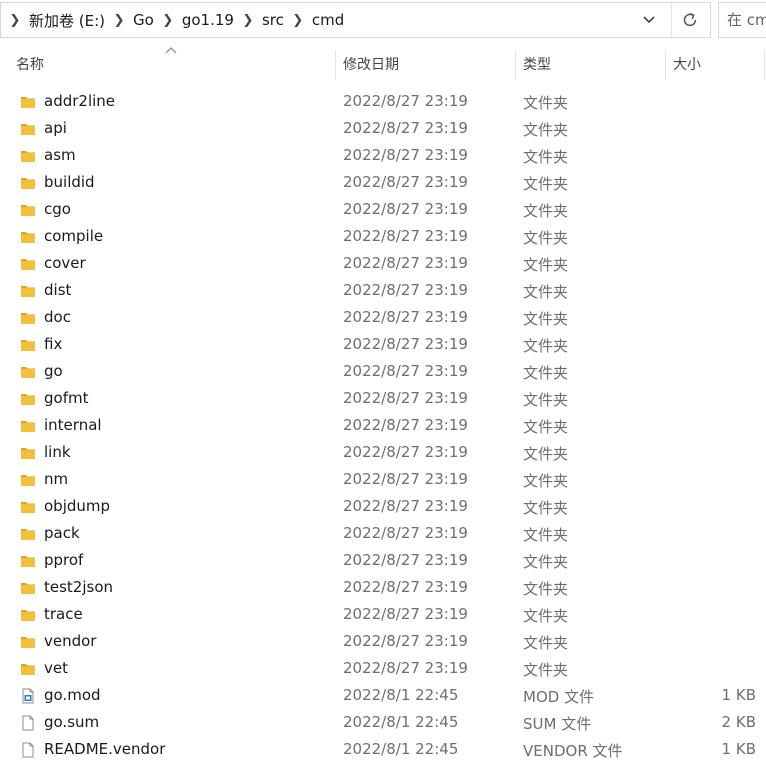 The image size is (766, 781). I want to click on breadcrumb-drive: 新加卷 (E:), so click(67, 20).